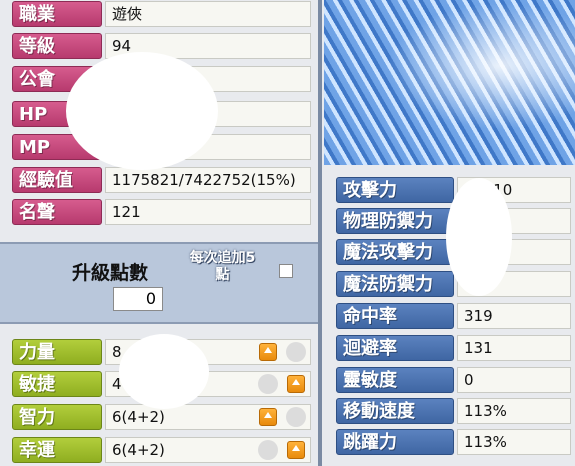  I want to click on str-increase-button, so click(268, 352).